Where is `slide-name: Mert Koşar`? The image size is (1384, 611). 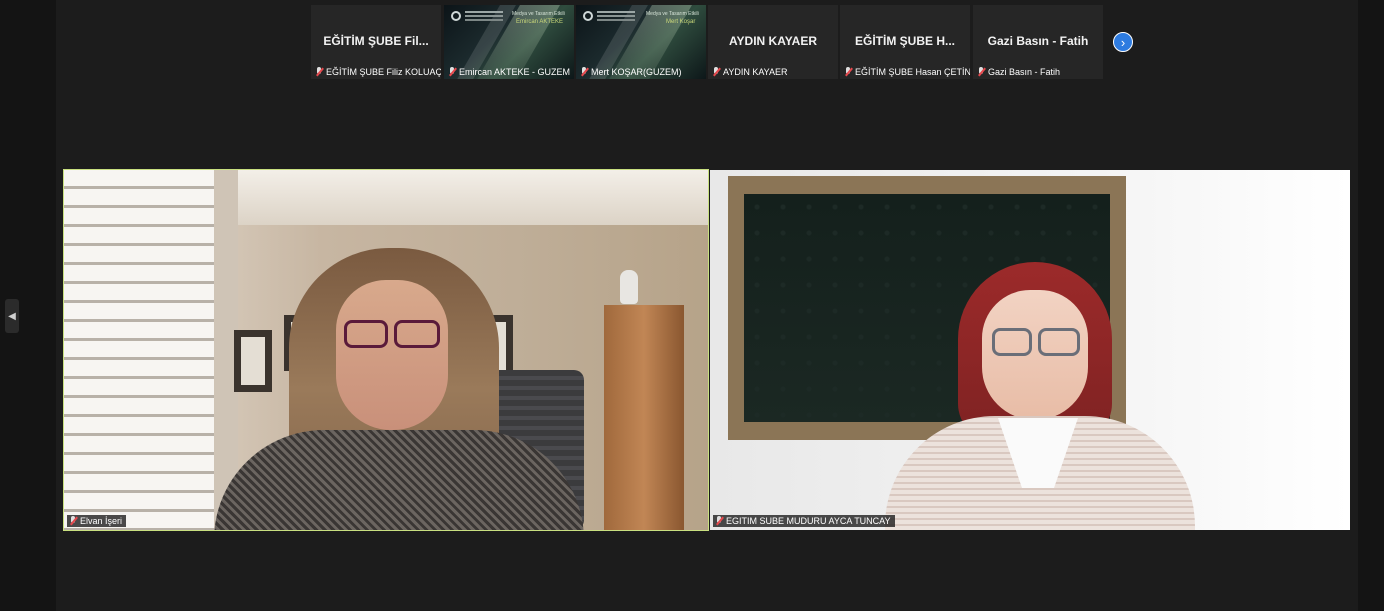
slide-name: Mert Koşar is located at coordinates (681, 22).